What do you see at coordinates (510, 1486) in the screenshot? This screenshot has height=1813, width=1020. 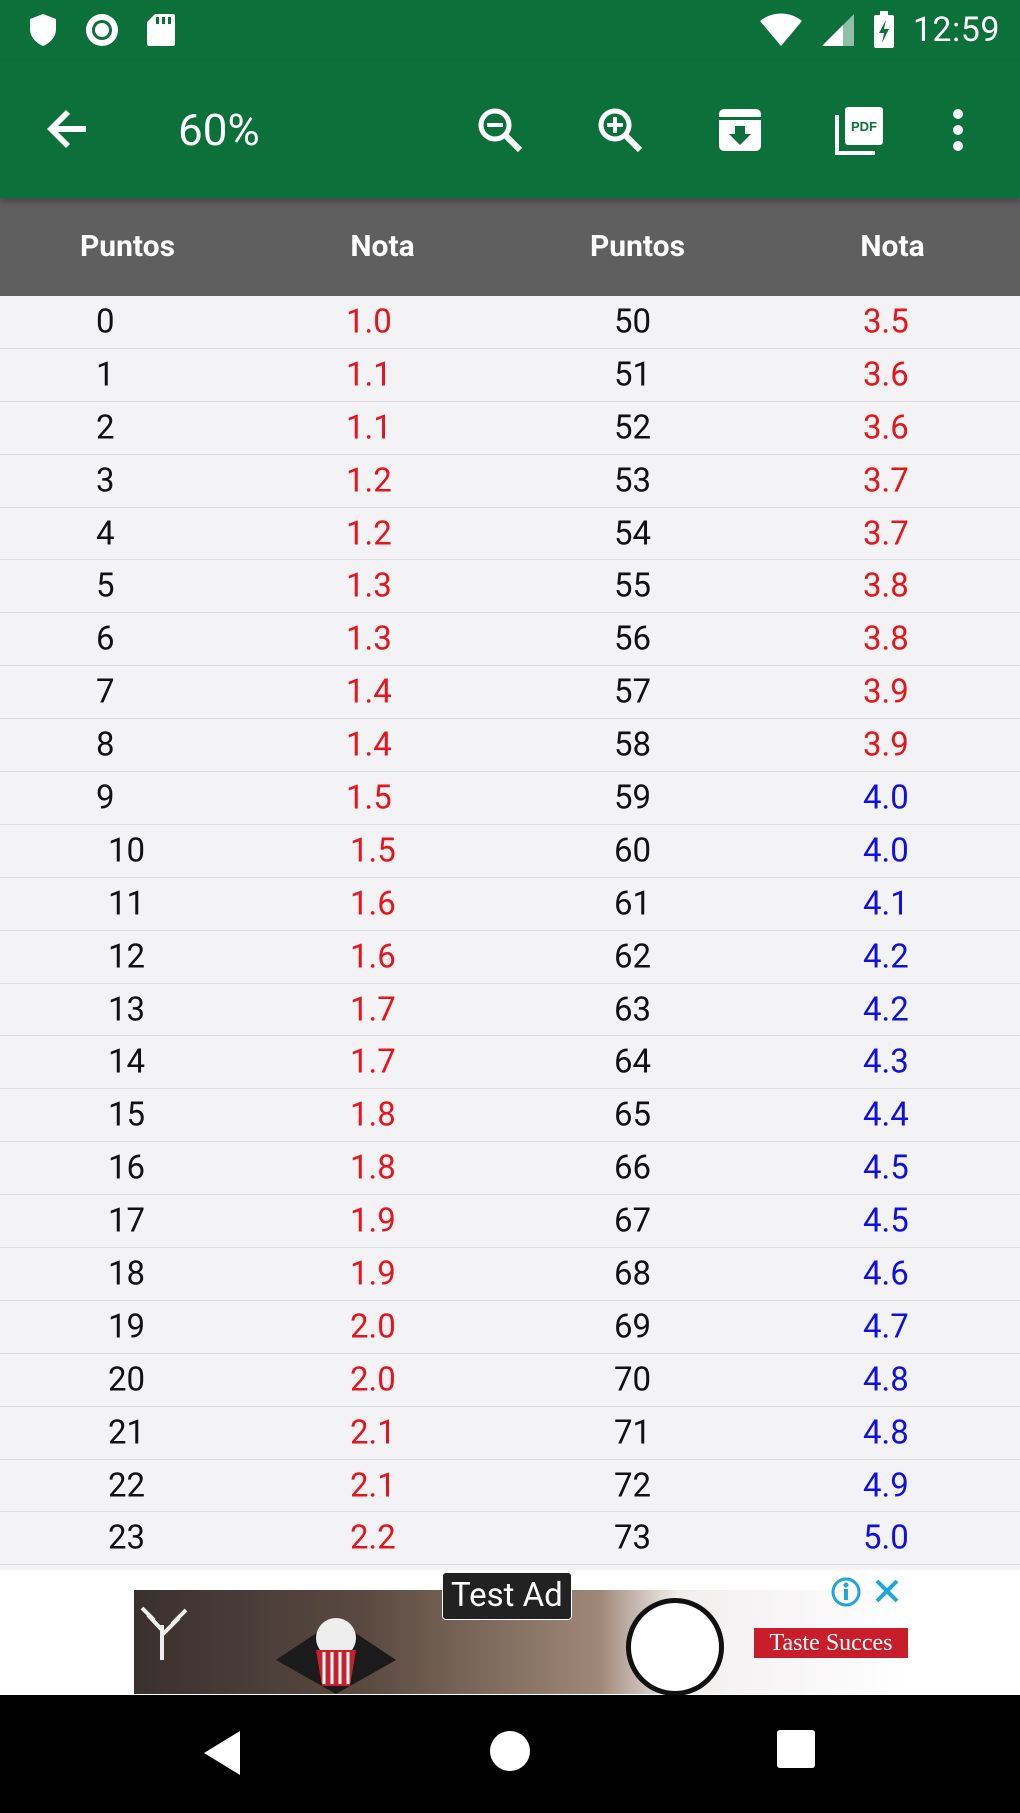 I see `table-row: 22 2.1 72 4.9` at bounding box center [510, 1486].